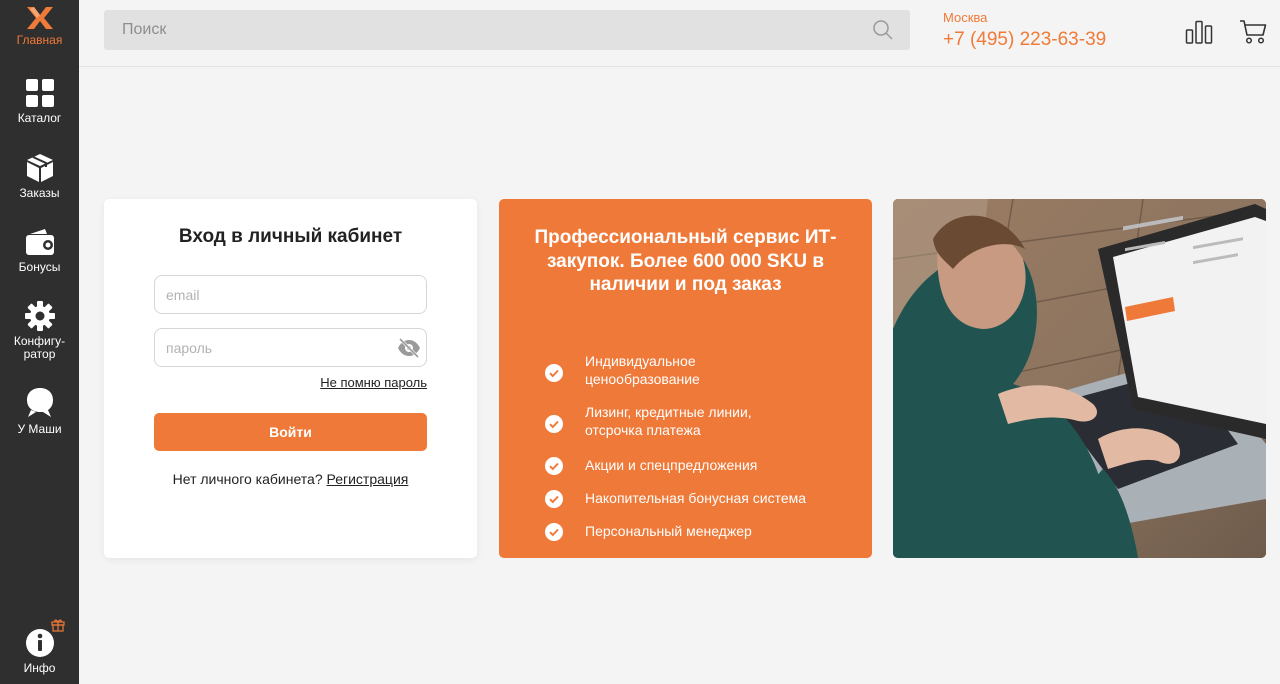  Describe the element at coordinates (668, 531) in the screenshot. I see `benefit-text: Персональный менеджер` at that location.